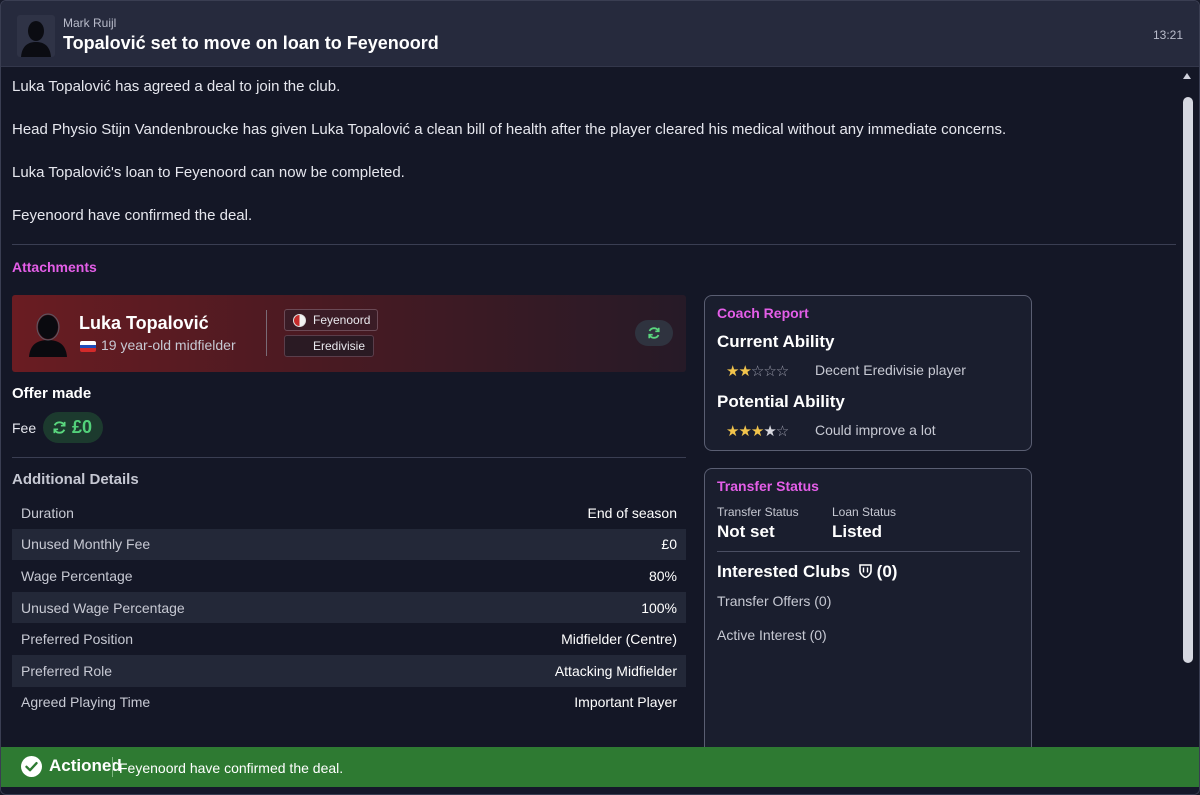 The width and height of the screenshot is (1200, 795). I want to click on detail-value: 80%, so click(662, 575).